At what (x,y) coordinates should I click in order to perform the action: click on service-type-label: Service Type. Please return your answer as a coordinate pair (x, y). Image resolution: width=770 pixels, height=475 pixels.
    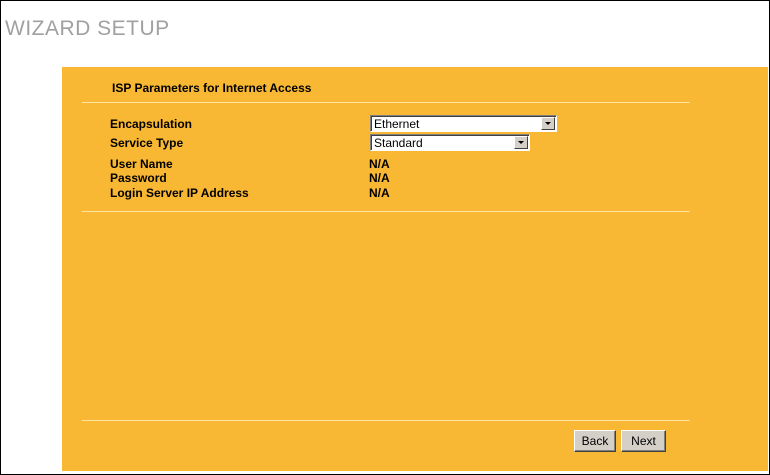
    Looking at the image, I should click on (147, 143).